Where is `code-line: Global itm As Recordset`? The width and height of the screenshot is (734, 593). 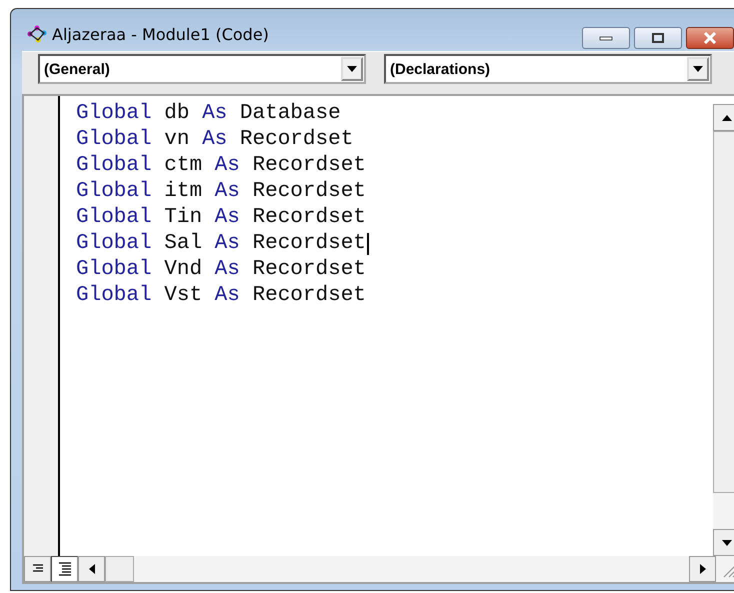
code-line: Global itm As Recordset is located at coordinates (221, 192).